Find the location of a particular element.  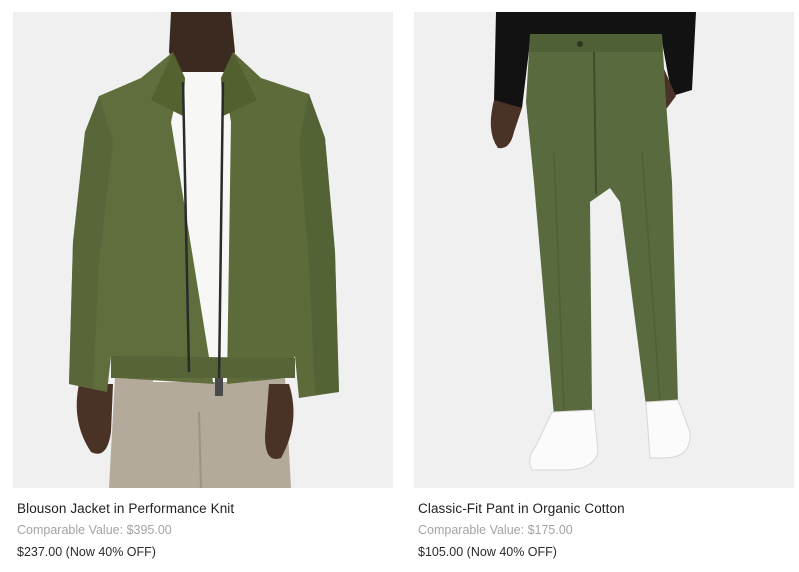

comparable-value: Comparable Value: $395.00 is located at coordinates (205, 530).